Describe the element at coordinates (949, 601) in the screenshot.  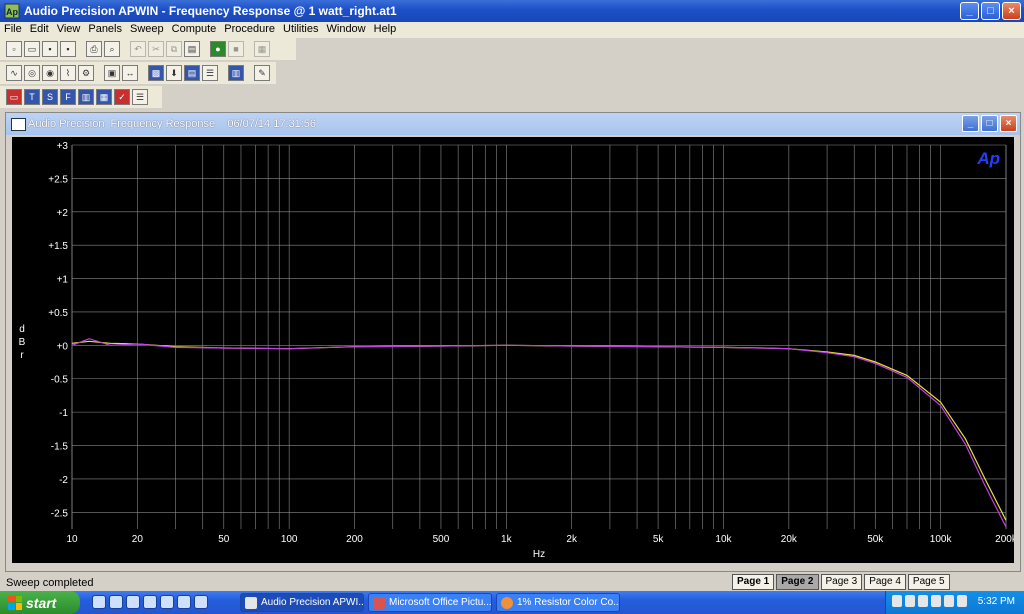
I see `tray-app-icon` at that location.